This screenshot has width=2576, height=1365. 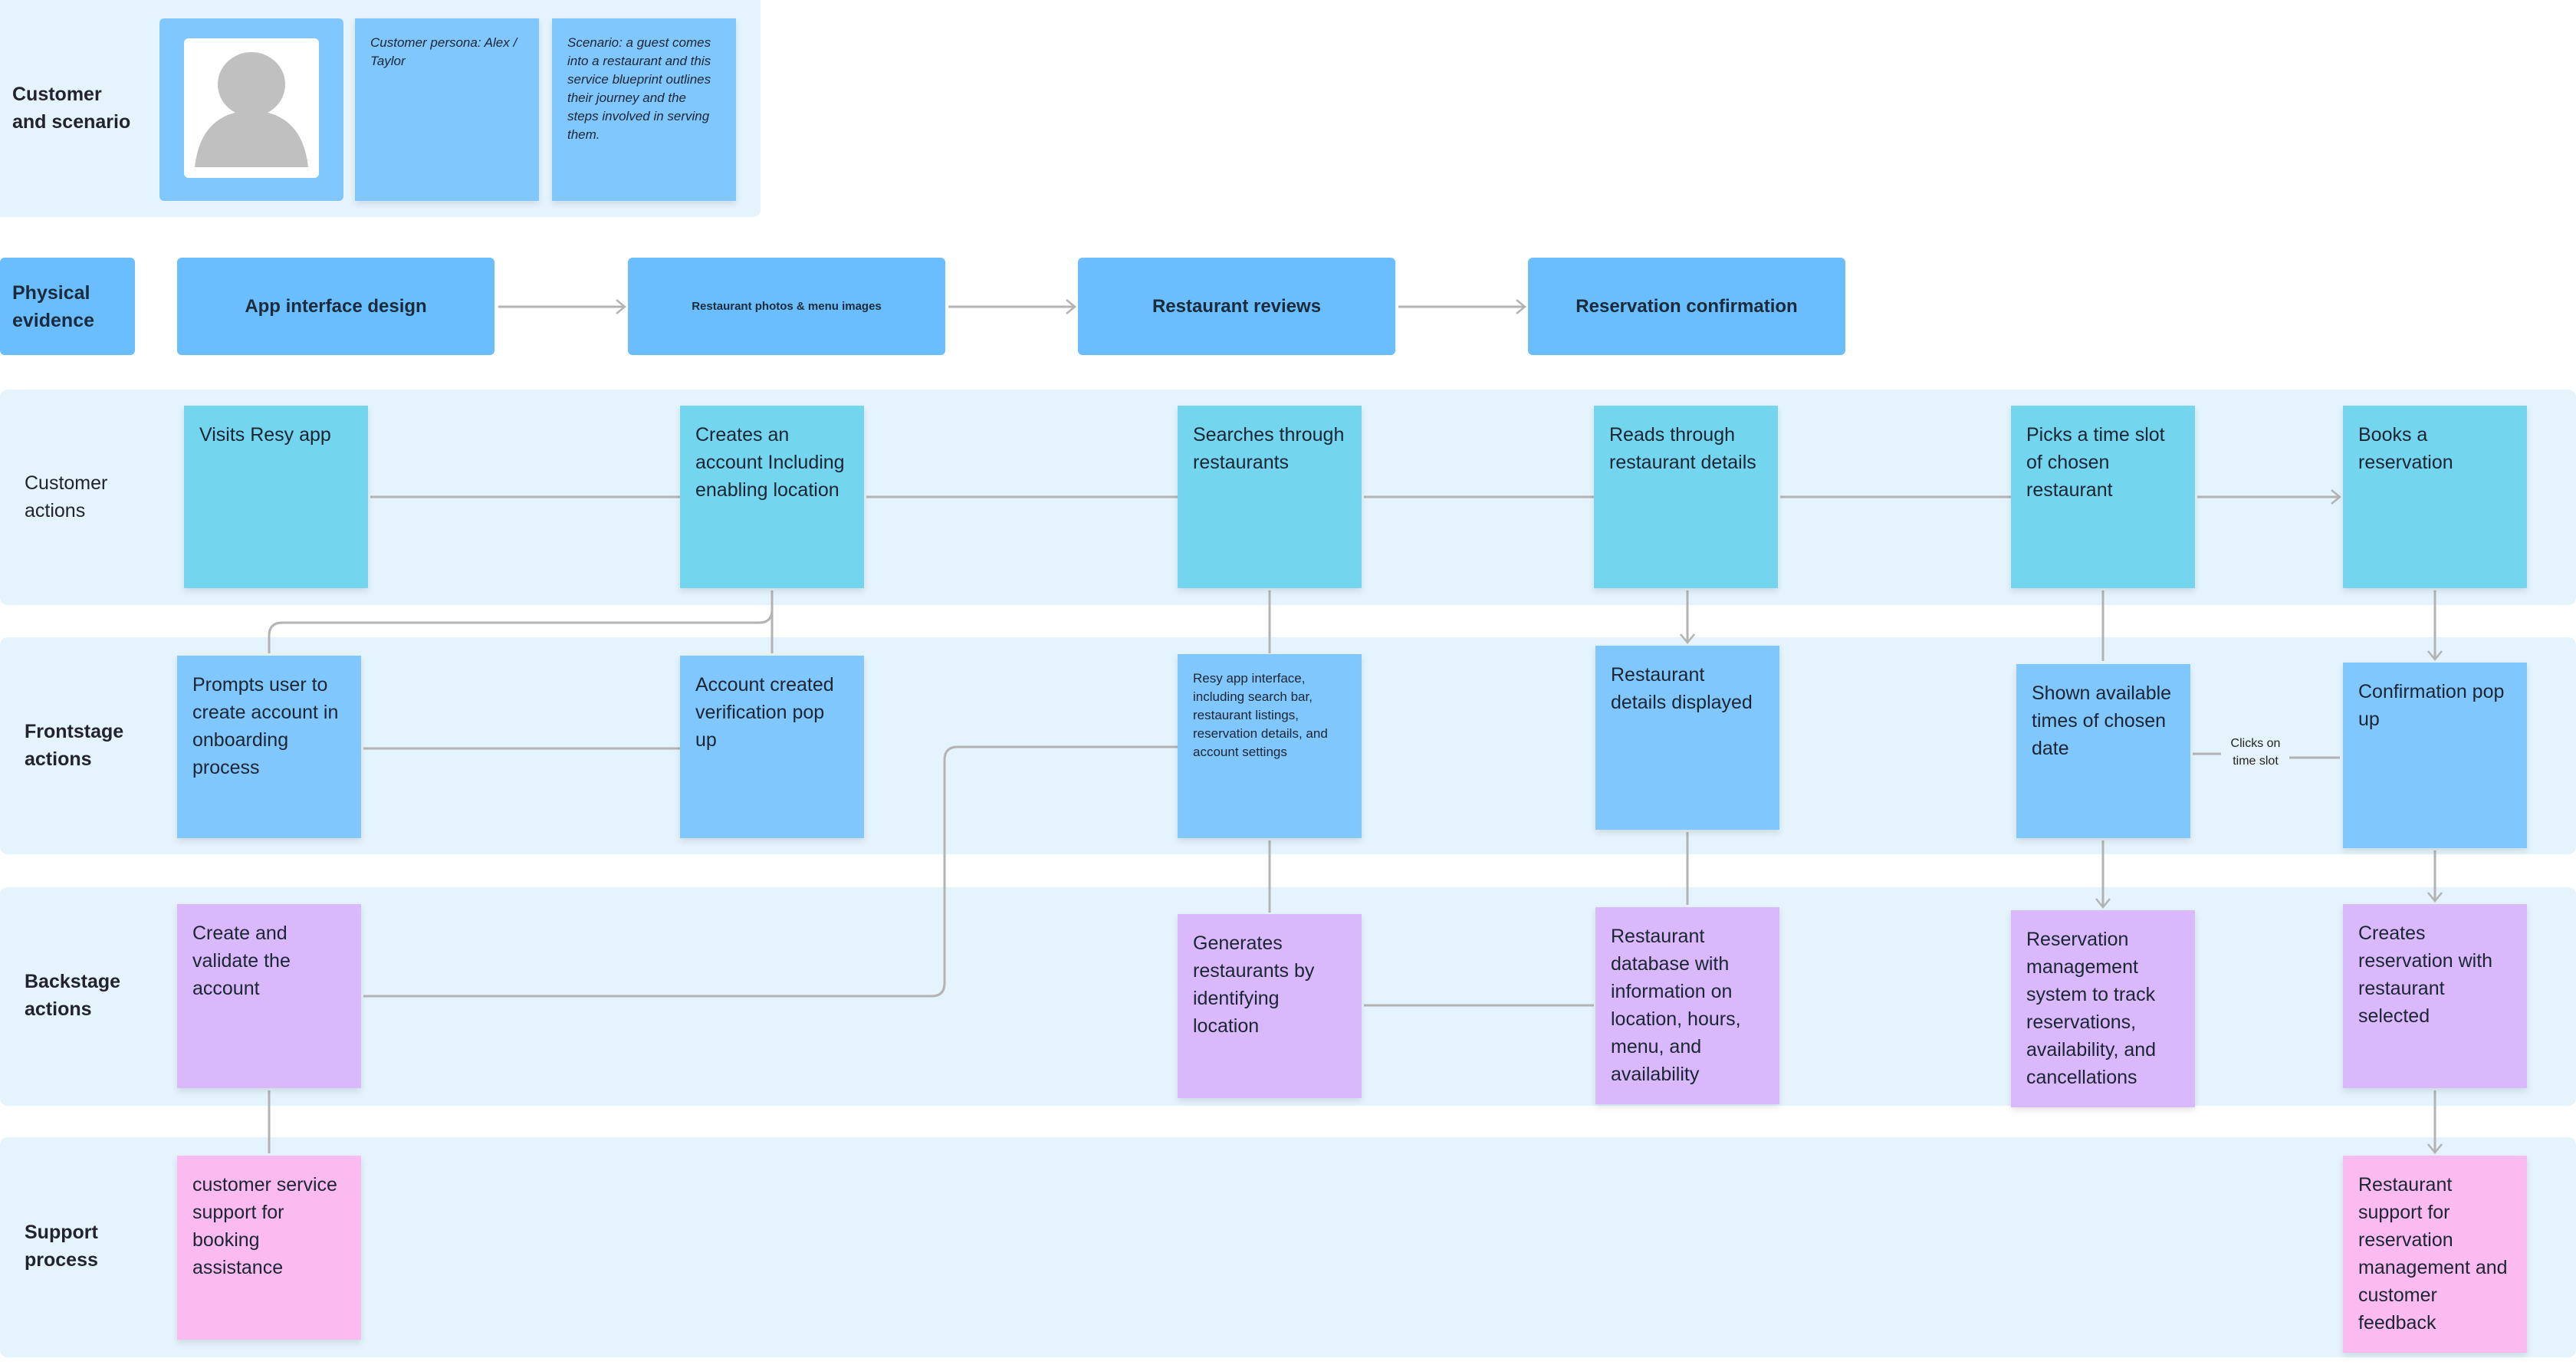 What do you see at coordinates (276, 497) in the screenshot?
I see `customer-action-card: Visits Resy app` at bounding box center [276, 497].